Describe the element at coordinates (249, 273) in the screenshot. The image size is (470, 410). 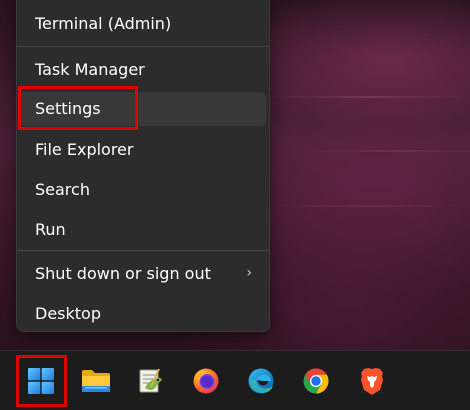
I see `chevron-right-icon: ›` at that location.